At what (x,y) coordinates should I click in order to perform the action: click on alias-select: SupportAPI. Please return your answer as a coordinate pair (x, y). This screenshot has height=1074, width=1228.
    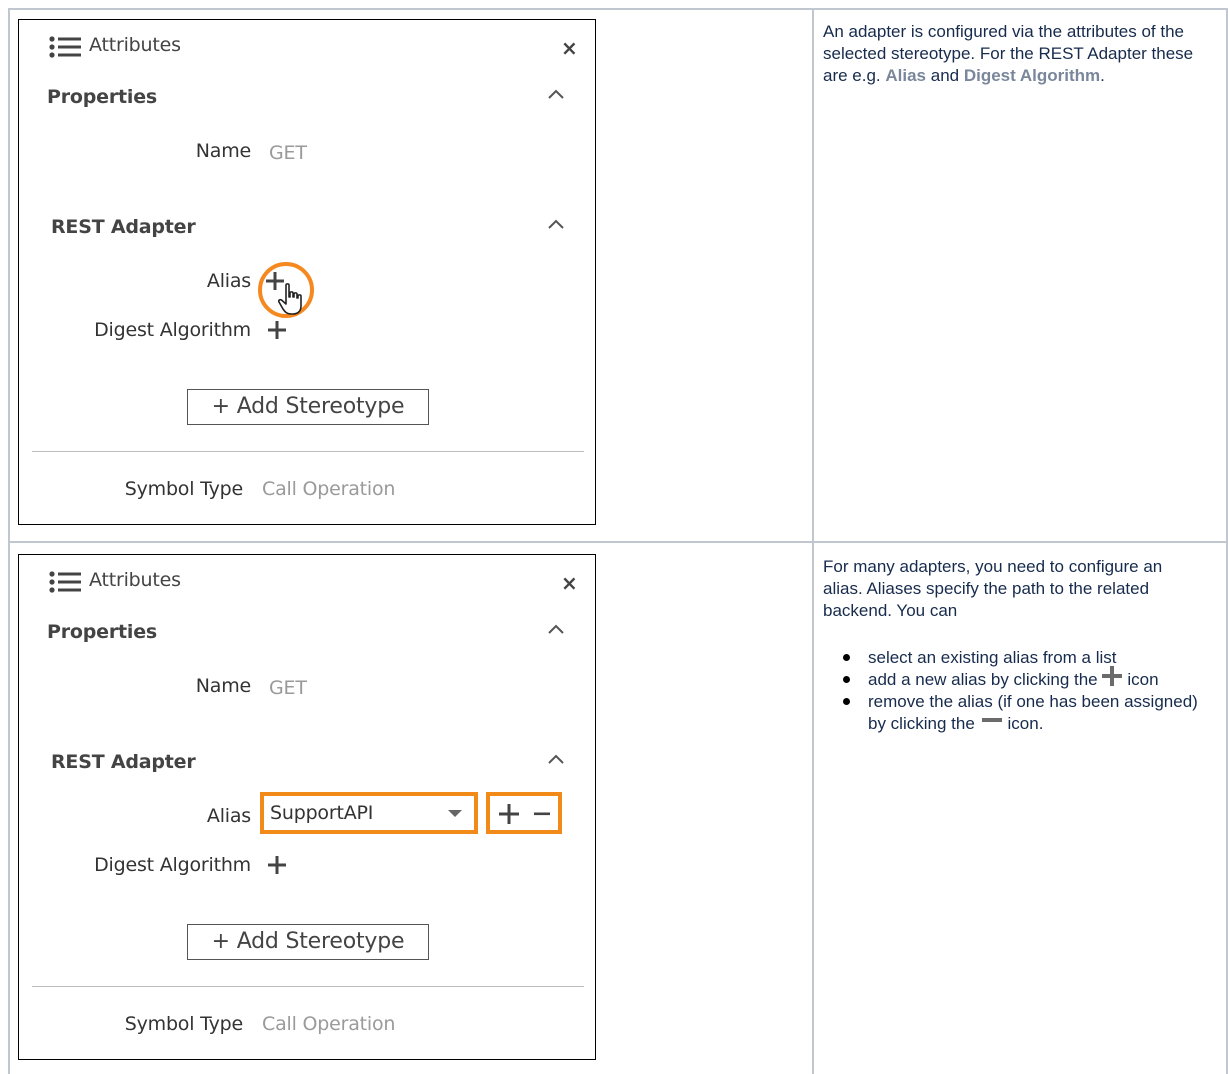
    Looking at the image, I should click on (369, 813).